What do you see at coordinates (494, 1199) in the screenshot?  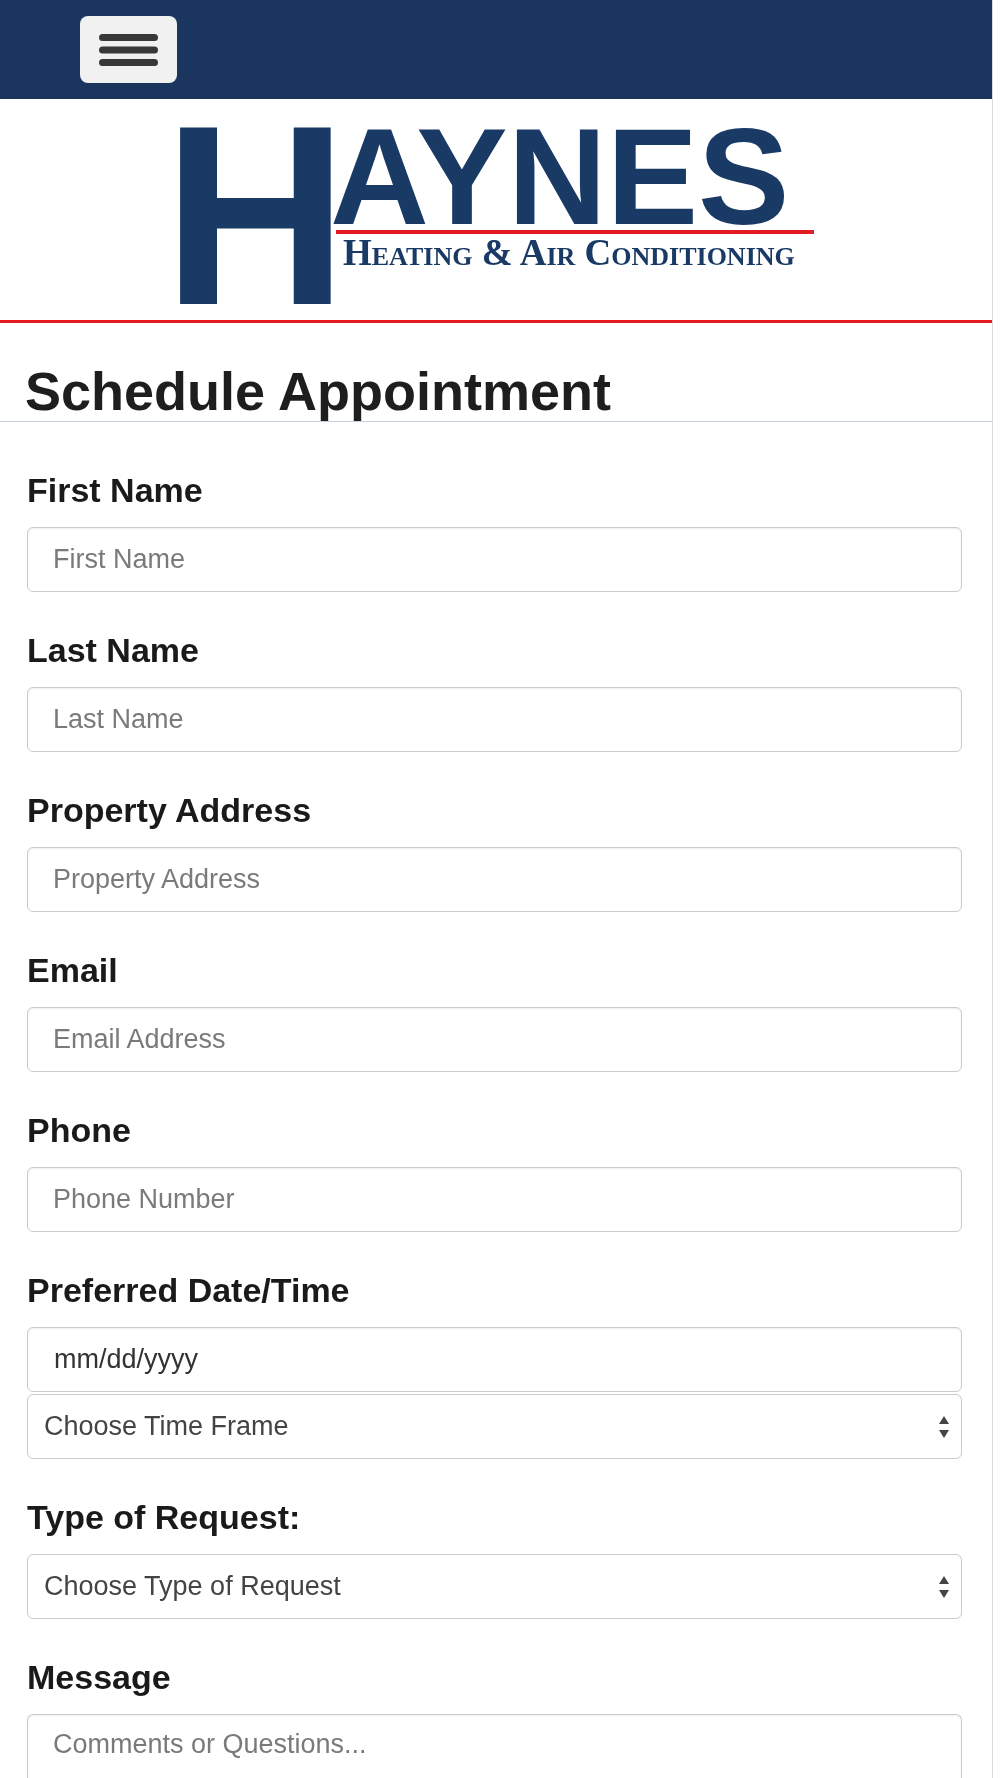 I see `input-field: Phone Number` at bounding box center [494, 1199].